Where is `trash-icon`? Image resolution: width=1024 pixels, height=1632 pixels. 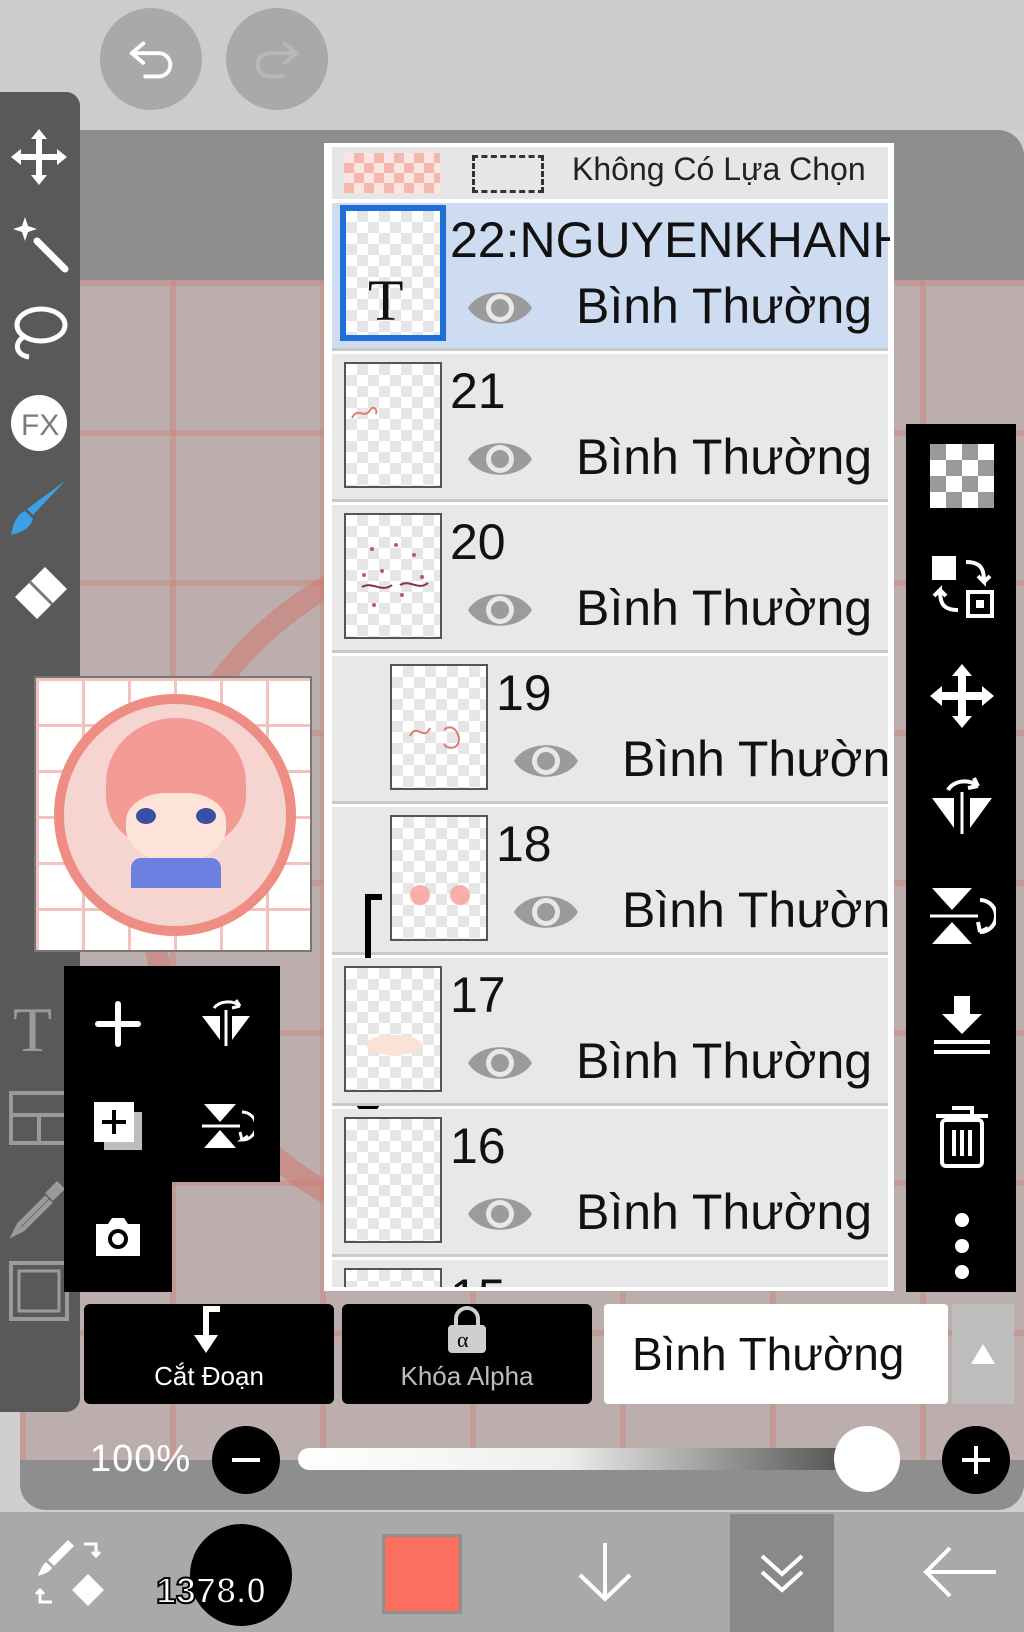 trash-icon is located at coordinates (962, 1137).